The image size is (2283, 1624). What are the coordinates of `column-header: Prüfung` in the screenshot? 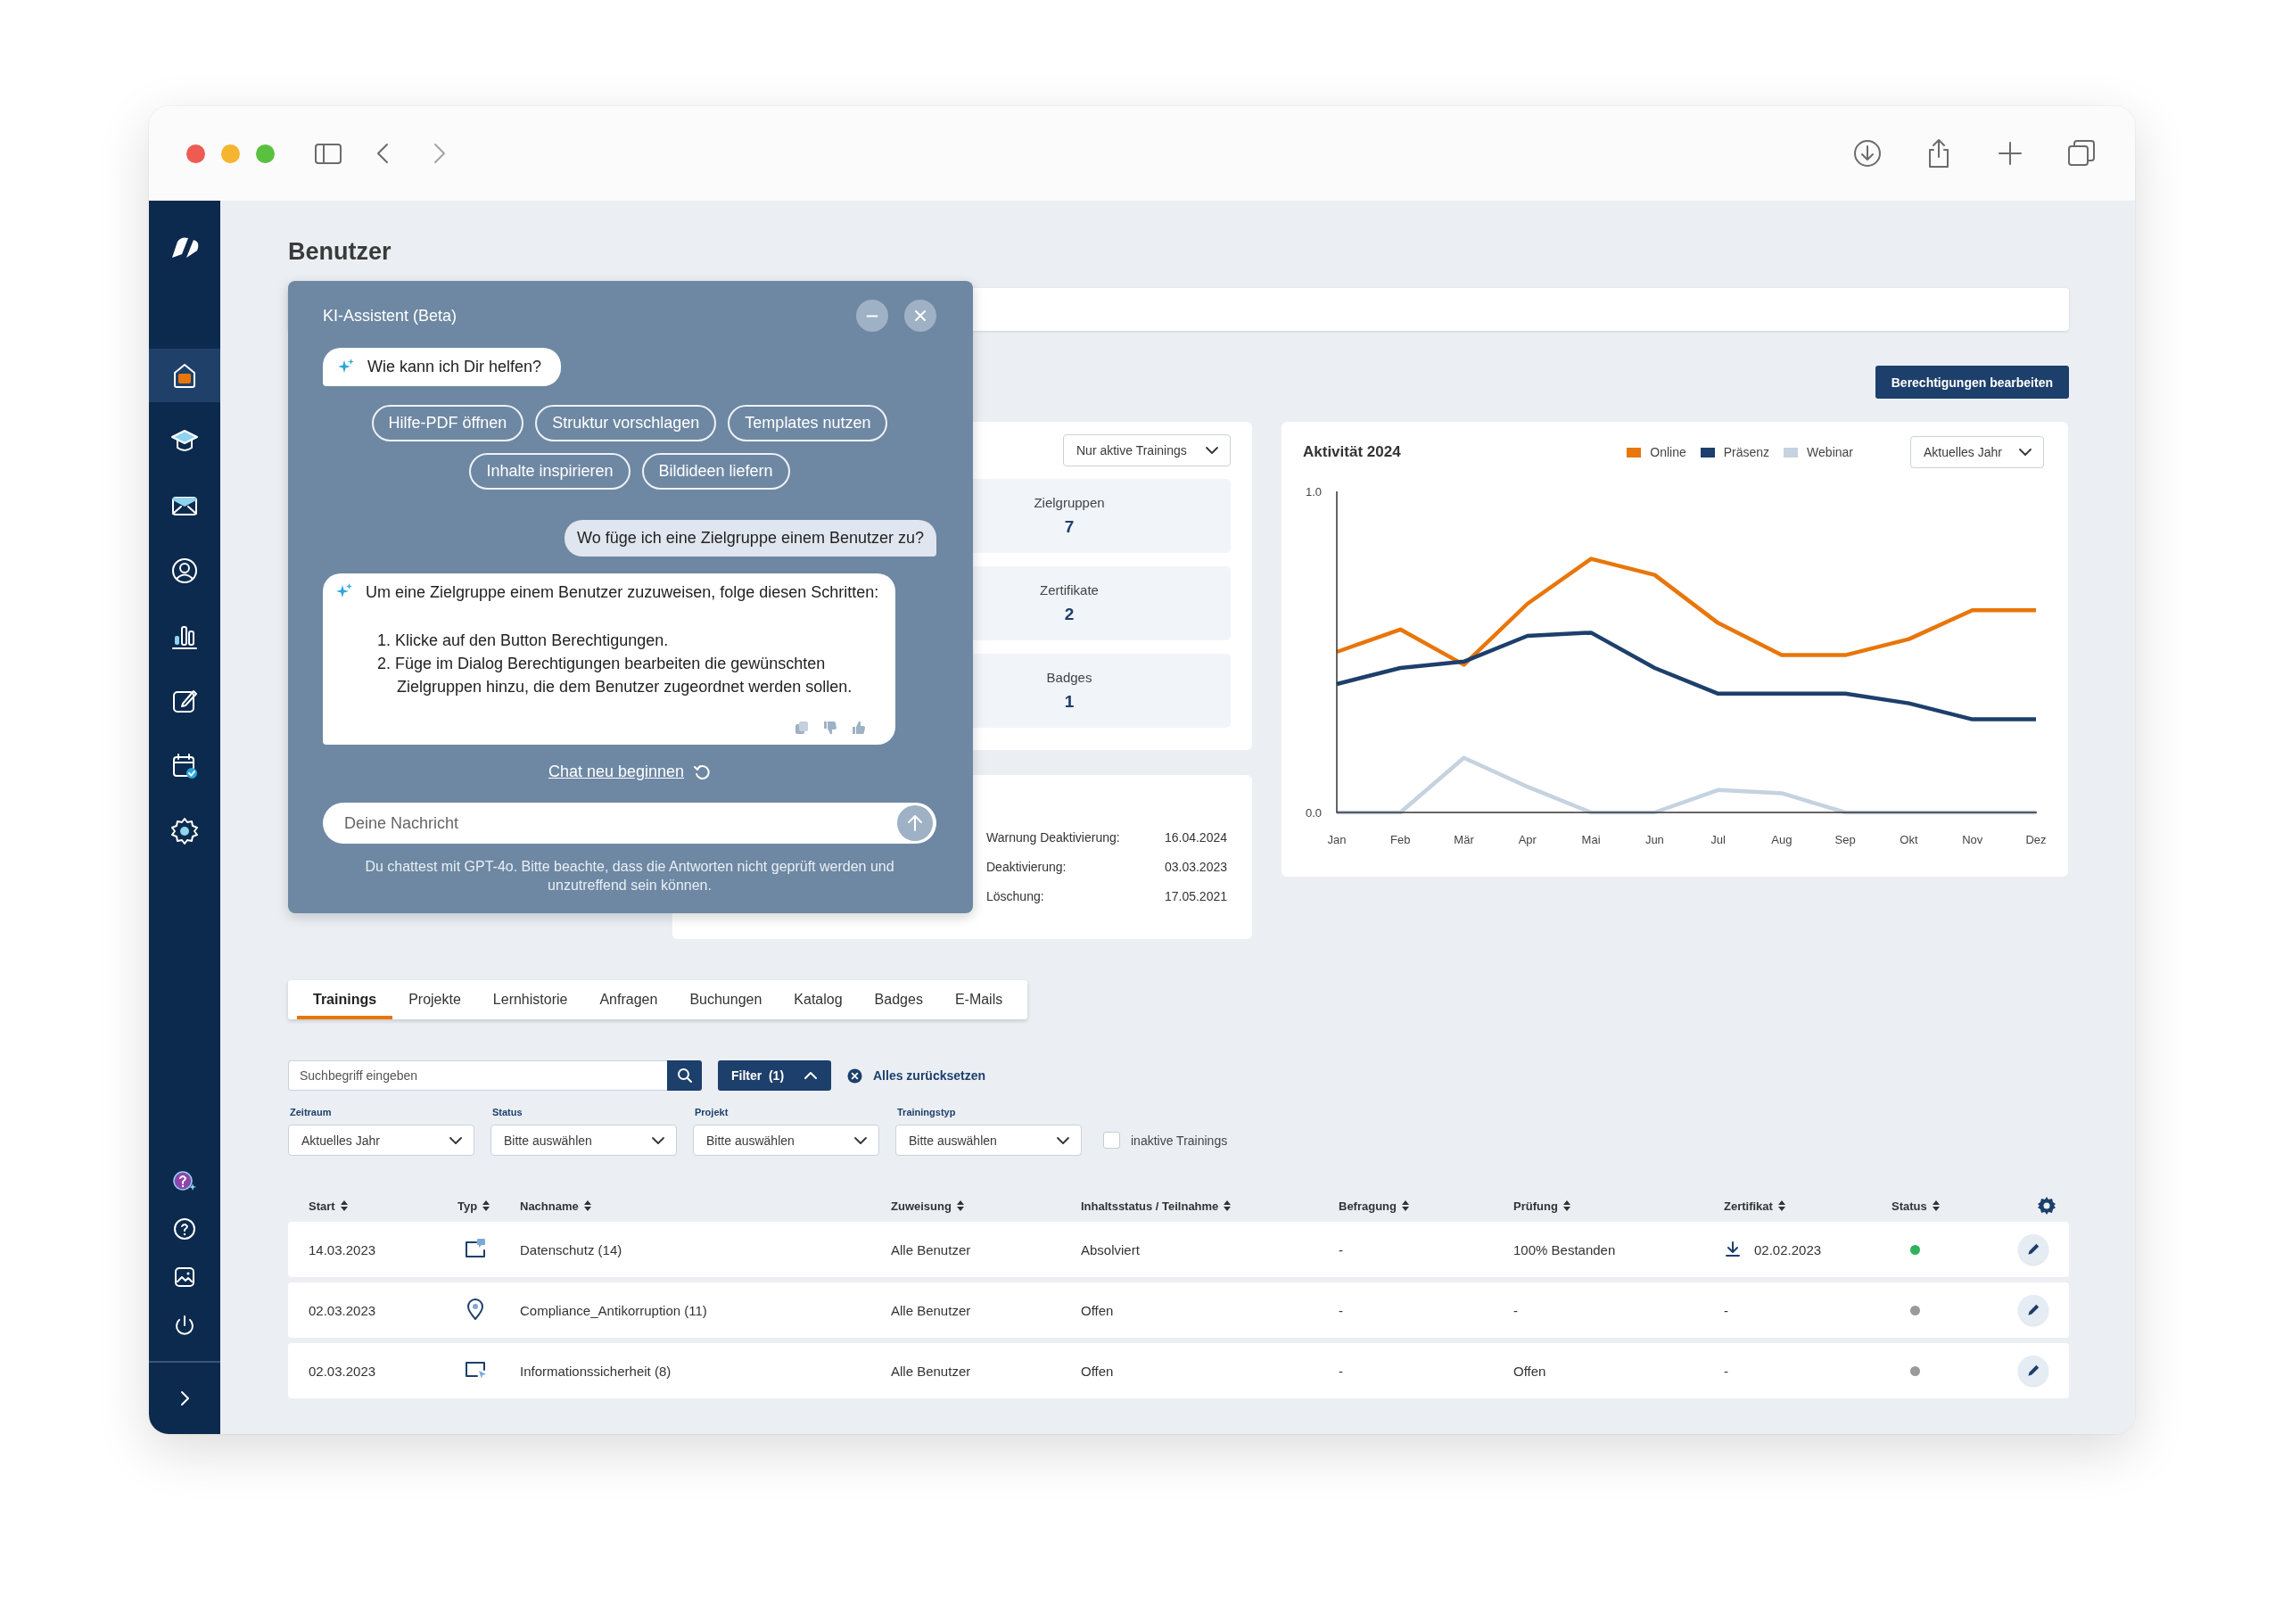 It's located at (1535, 1206).